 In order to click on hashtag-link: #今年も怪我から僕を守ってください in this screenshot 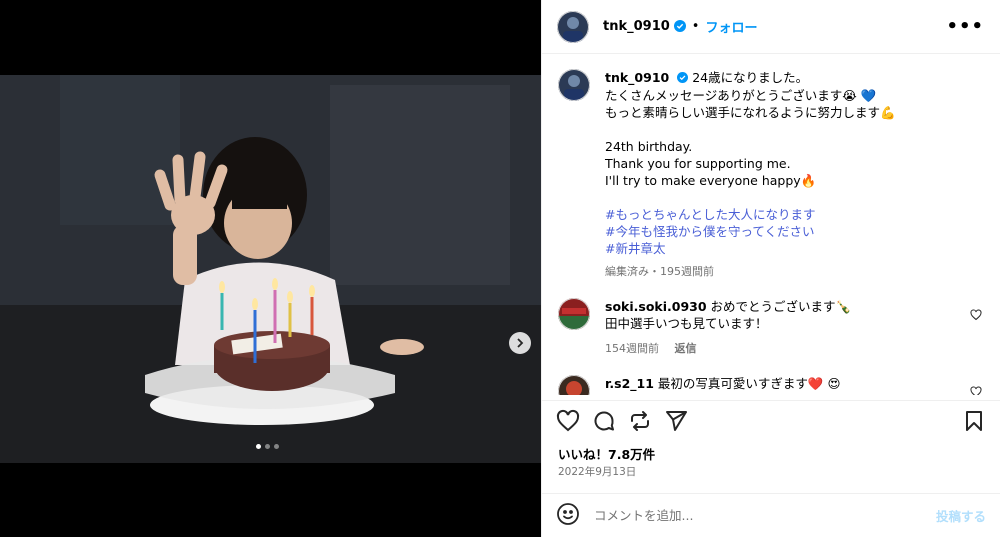, I will do `click(794, 231)`.